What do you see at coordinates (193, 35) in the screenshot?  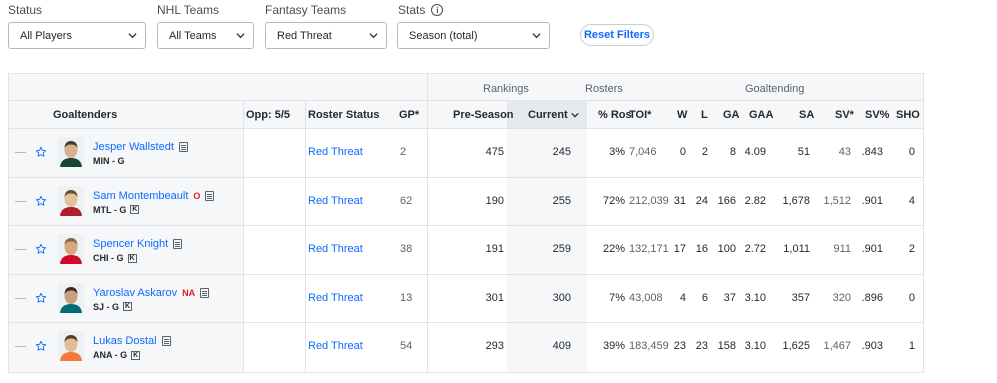 I see `nhl-teams-select-value: All Teams` at bounding box center [193, 35].